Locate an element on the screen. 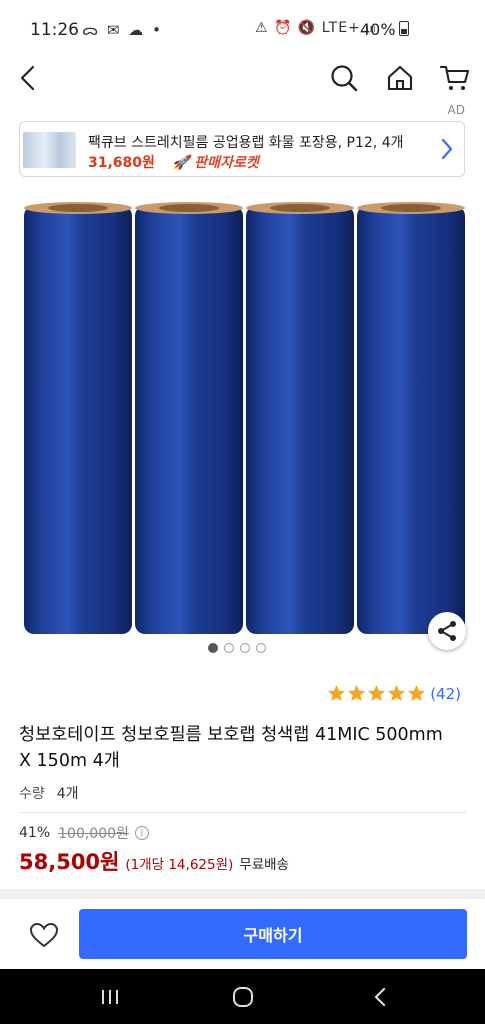 Image resolution: width=485 pixels, height=1024 pixels. status-bar: 11:26 ᯅ ✉ ☁ • ⚠ ⏰ 🔇 LTE+ ᵢₗₗ 40% is located at coordinates (242, 30).